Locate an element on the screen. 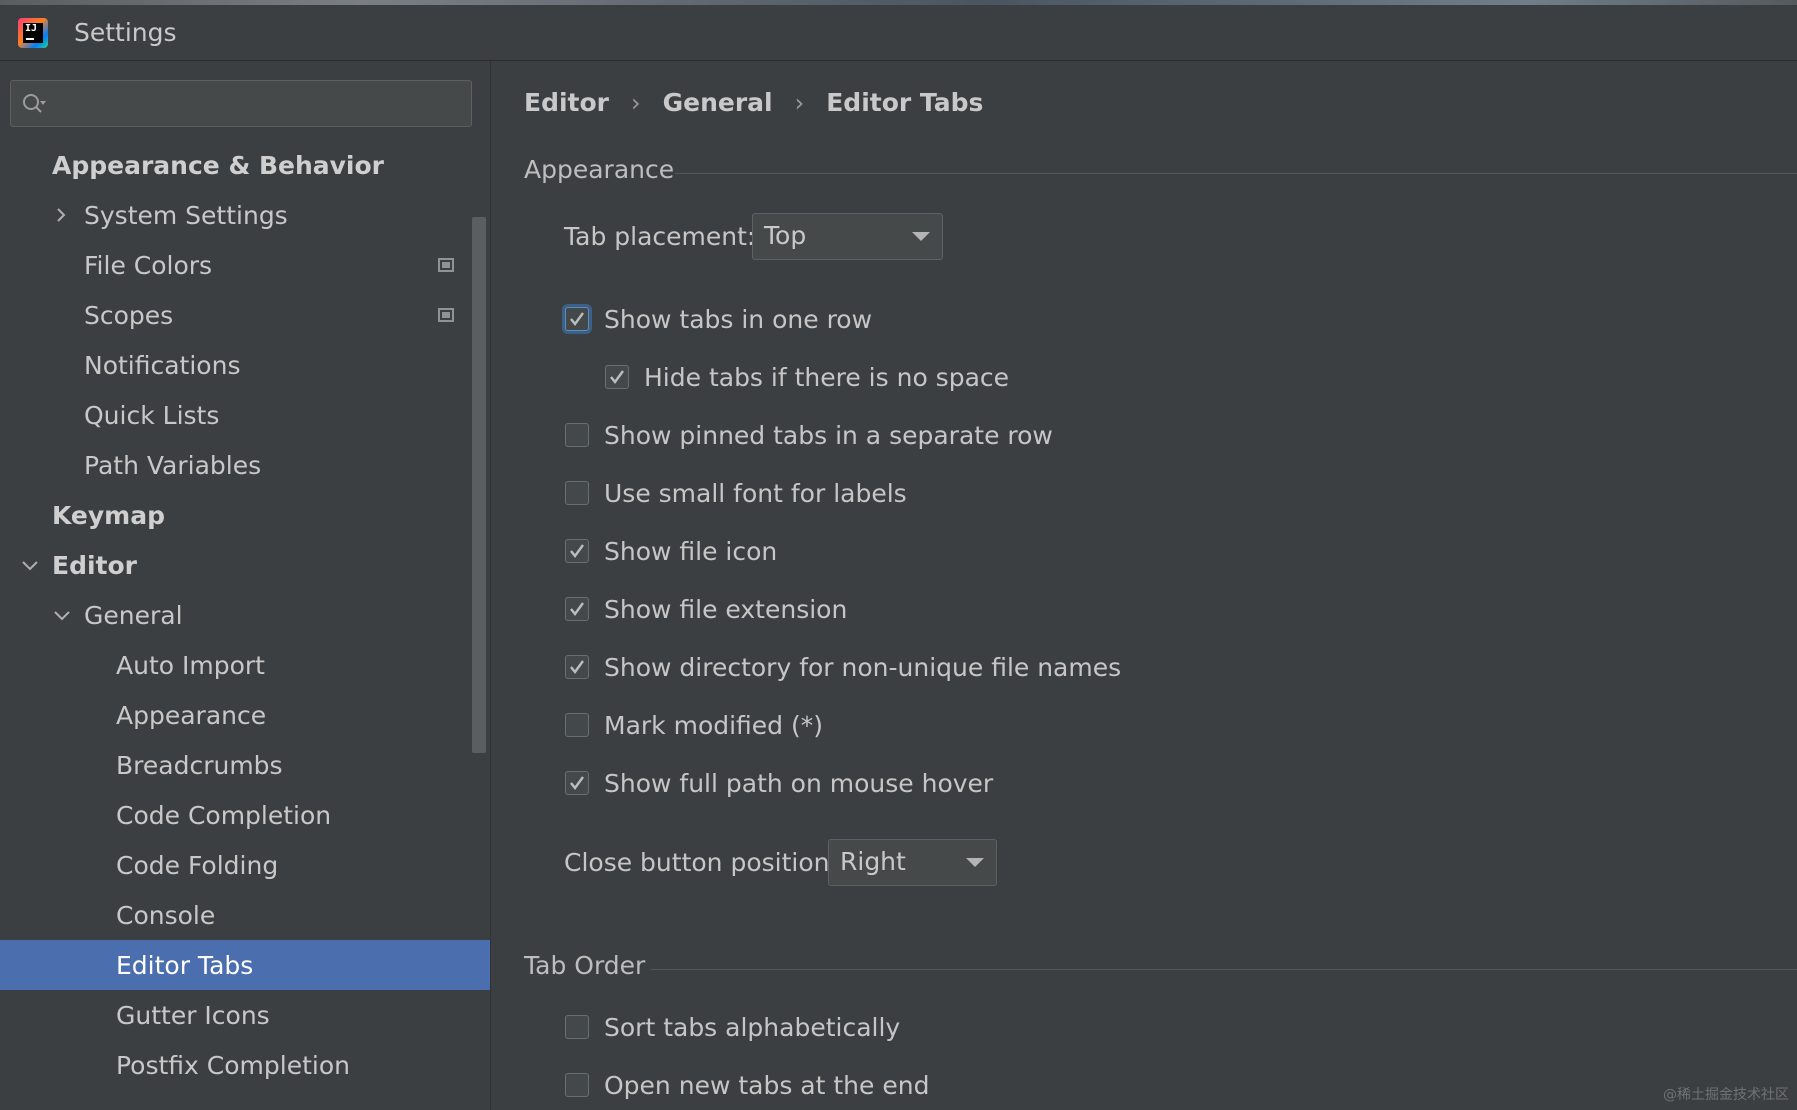  checkbox-sort-alphabetically is located at coordinates (577, 1027).